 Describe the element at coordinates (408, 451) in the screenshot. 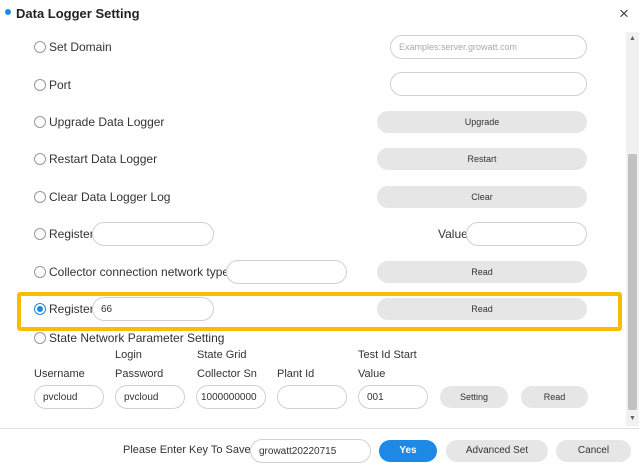

I see `yes-button: Yes` at that location.